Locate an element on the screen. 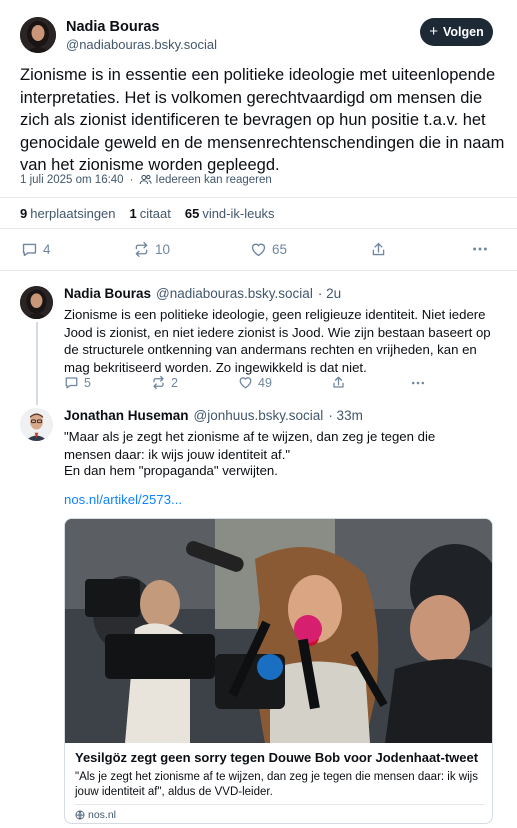 The image size is (517, 828). reply1-share-button is located at coordinates (338, 382).